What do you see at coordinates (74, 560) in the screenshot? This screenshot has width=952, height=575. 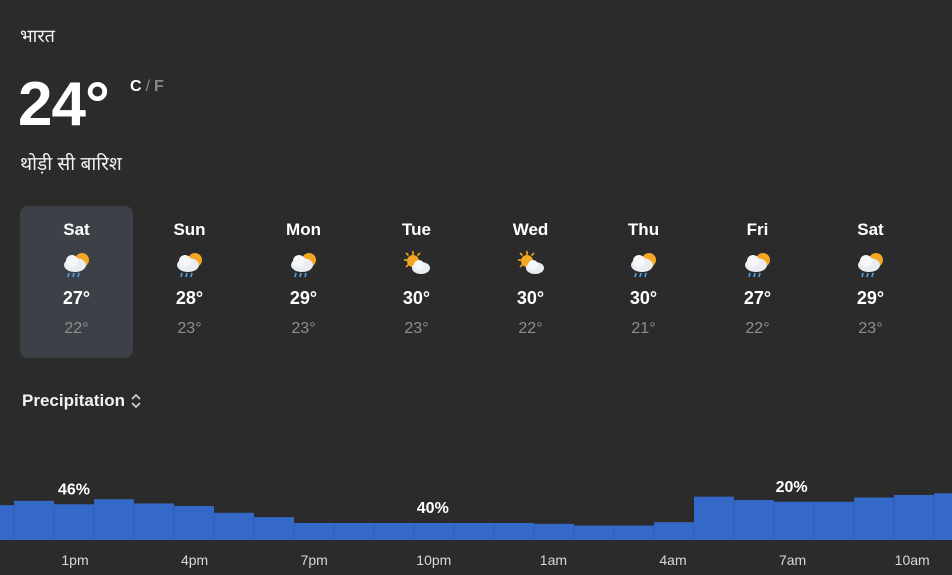 I see `time-axis-label: 1pm` at bounding box center [74, 560].